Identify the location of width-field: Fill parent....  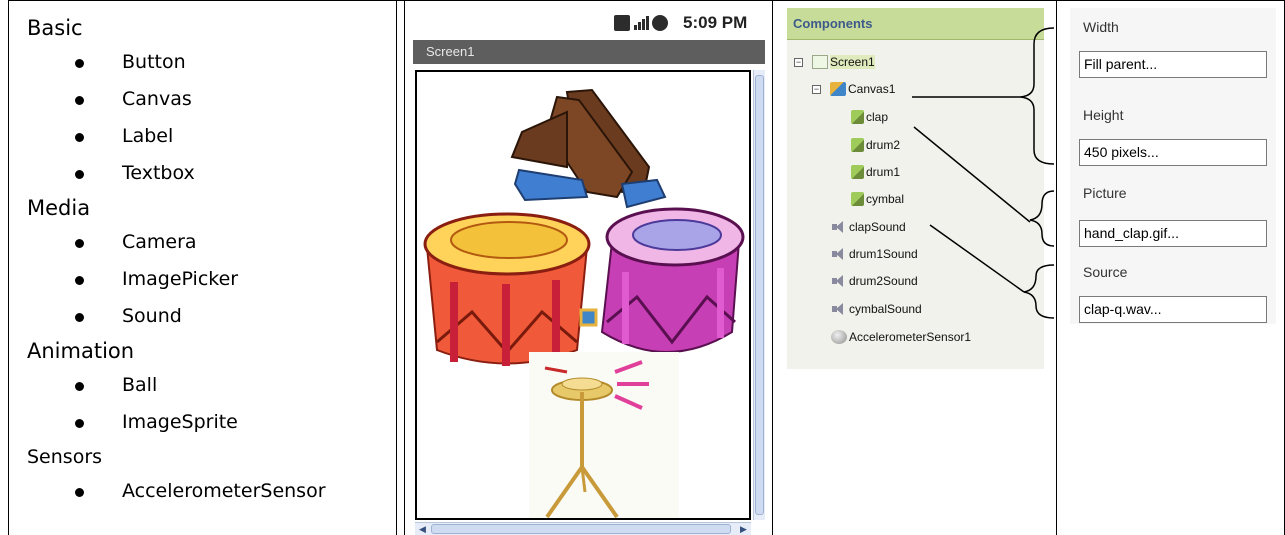
(1173, 64).